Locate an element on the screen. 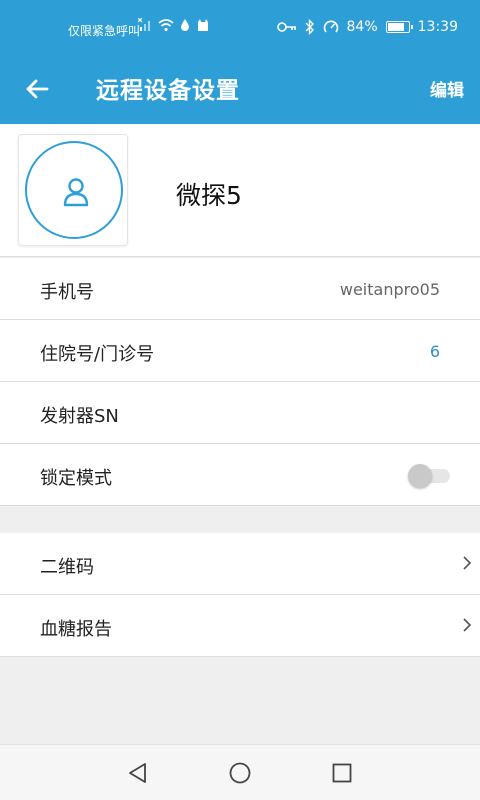 The width and height of the screenshot is (480, 800). back-triangle-icon is located at coordinates (137, 773).